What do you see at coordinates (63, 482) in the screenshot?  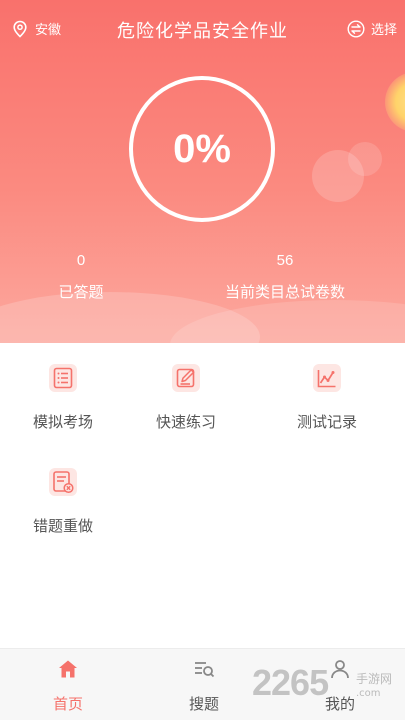 I see `error-document-icon` at bounding box center [63, 482].